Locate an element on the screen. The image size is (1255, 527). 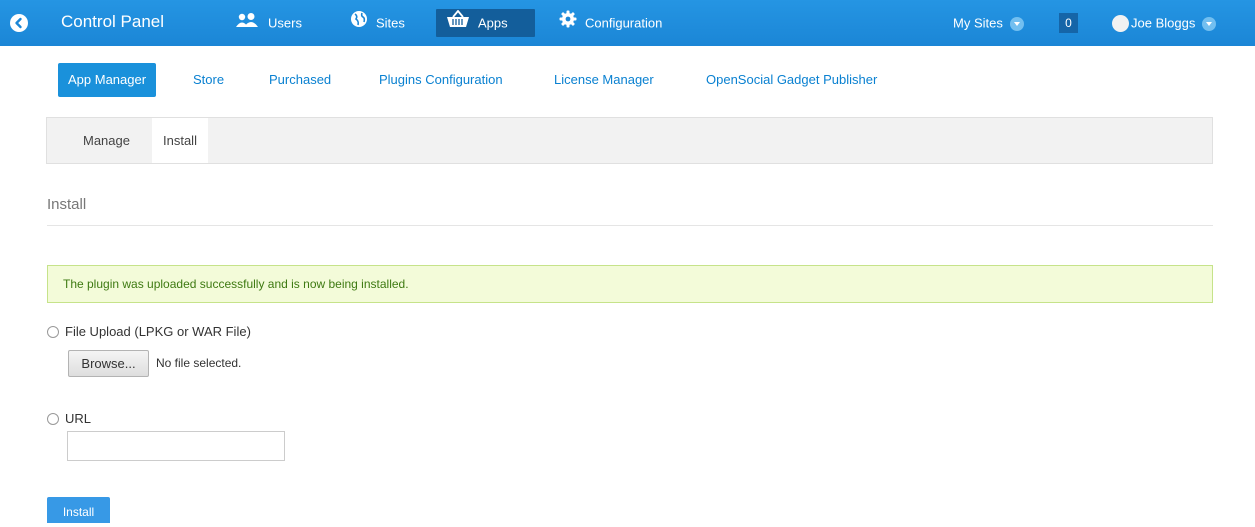
url-radio is located at coordinates (53, 418).